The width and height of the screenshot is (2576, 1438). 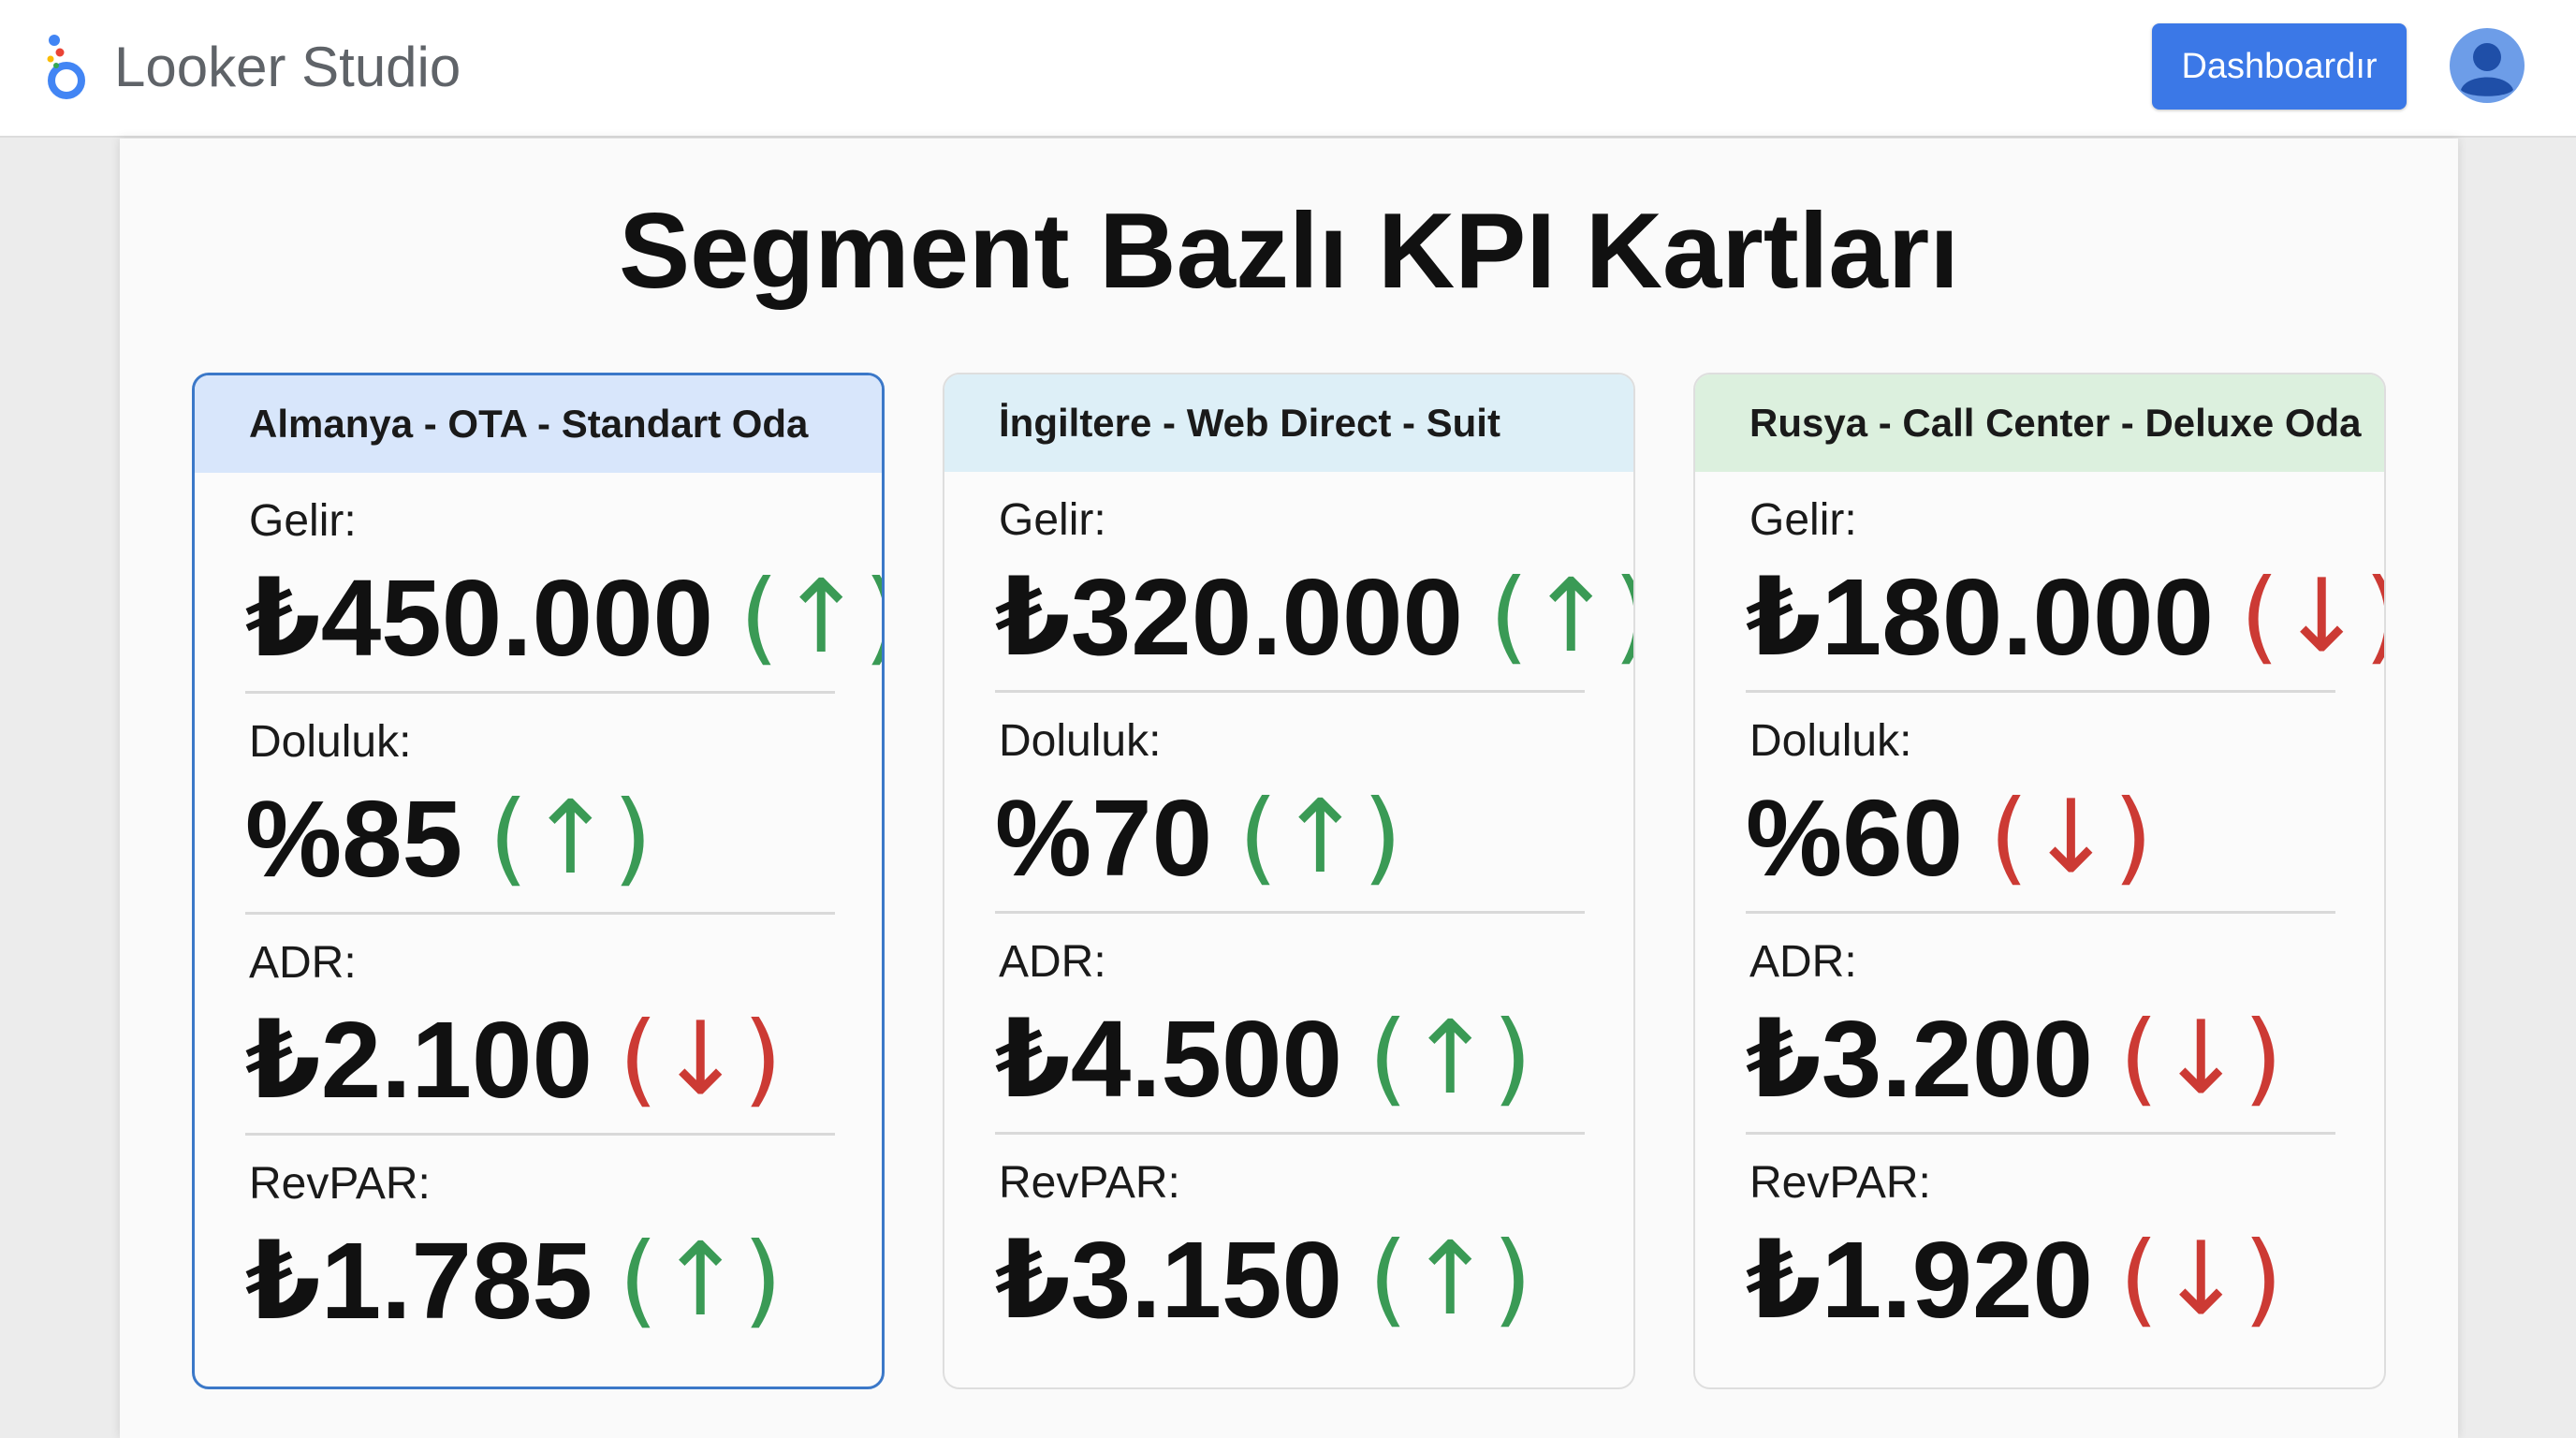 I want to click on metric-value: ₺450.000, so click(x=479, y=618).